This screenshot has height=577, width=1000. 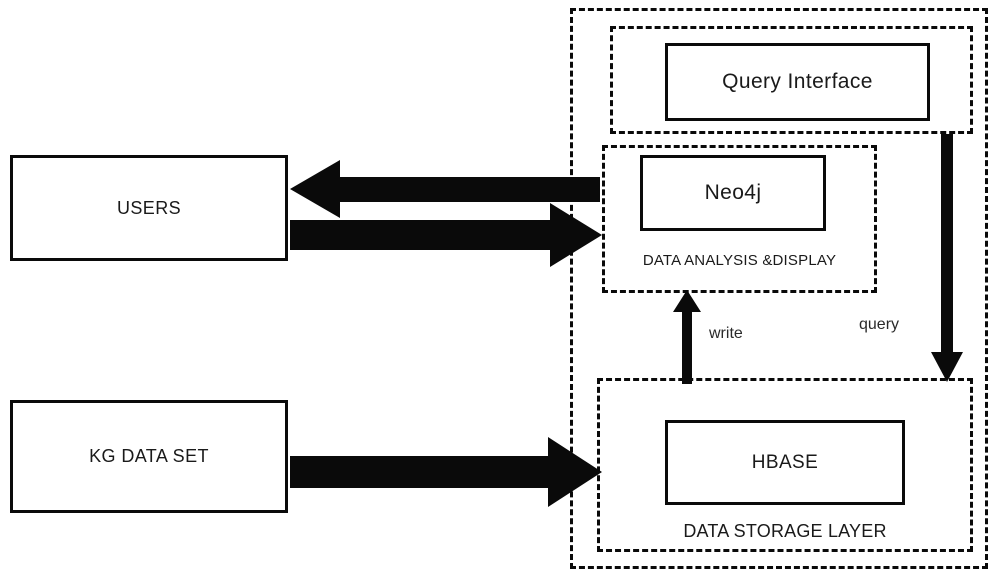 What do you see at coordinates (726, 333) in the screenshot?
I see `write-arrow-label: write` at bounding box center [726, 333].